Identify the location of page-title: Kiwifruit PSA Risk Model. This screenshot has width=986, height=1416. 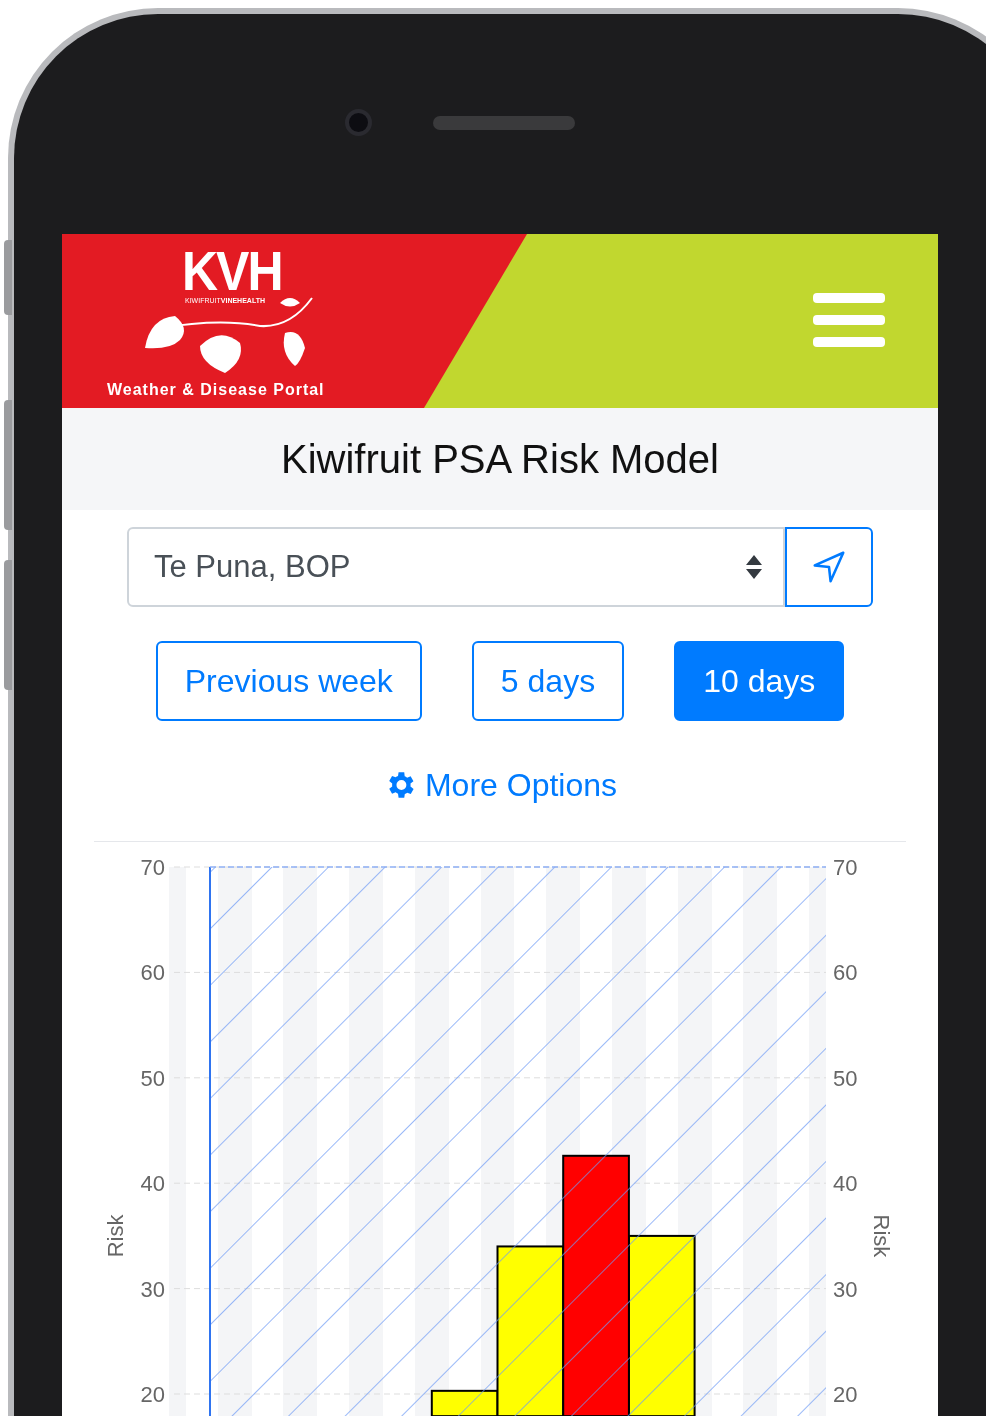
(500, 459).